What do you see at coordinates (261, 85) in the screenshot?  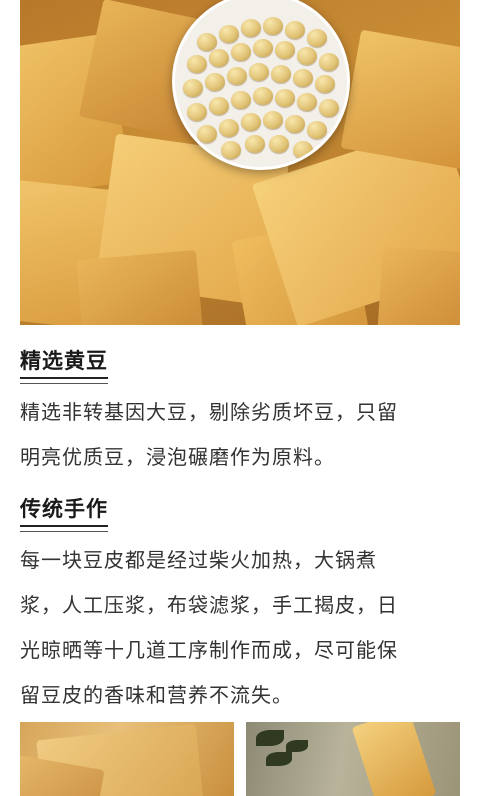 I see `soybean-plate` at bounding box center [261, 85].